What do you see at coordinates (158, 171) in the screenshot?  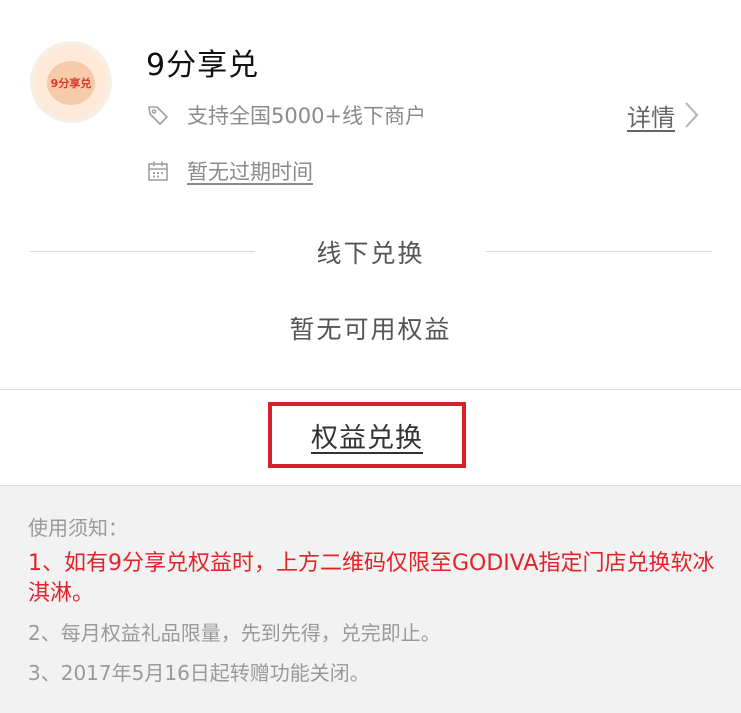 I see `calendar-icon` at bounding box center [158, 171].